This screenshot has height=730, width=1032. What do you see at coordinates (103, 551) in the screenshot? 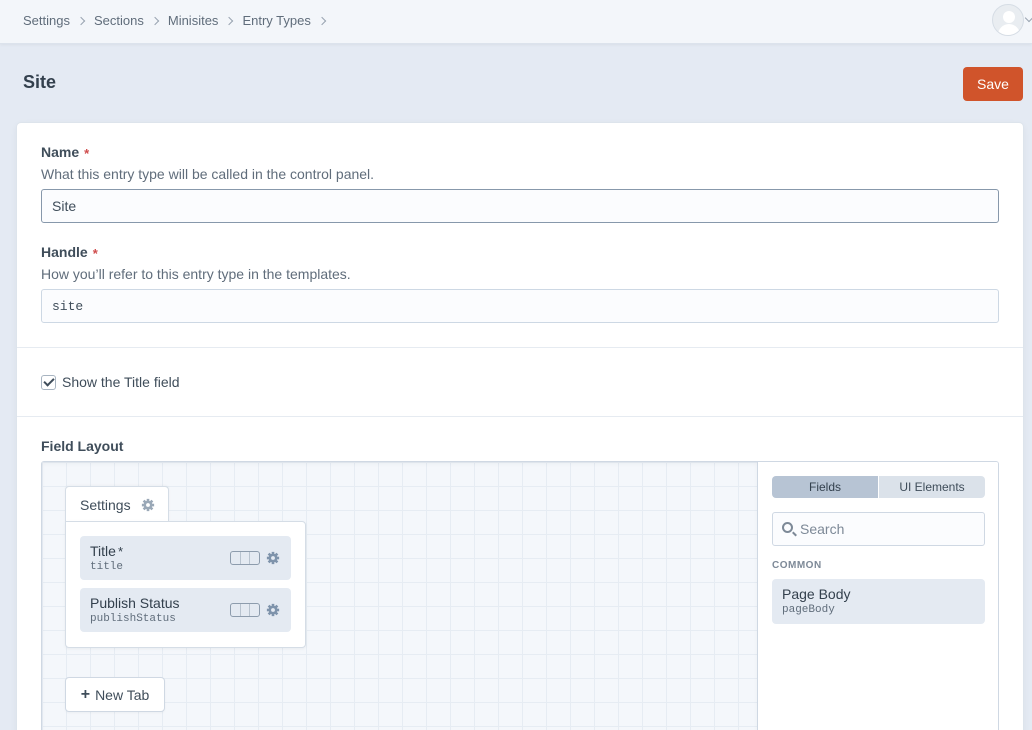
I see `field-name-text: Title` at bounding box center [103, 551].